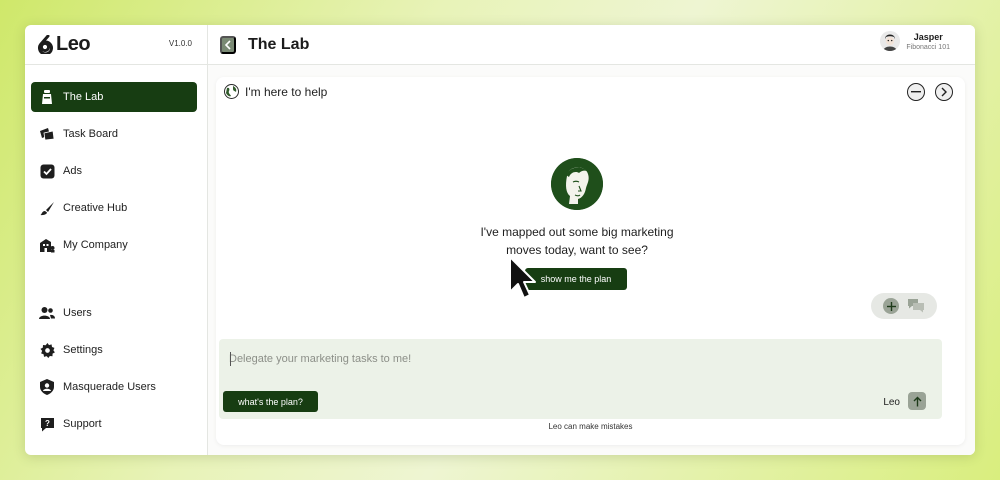 The image size is (1000, 480). Describe the element at coordinates (47, 350) in the screenshot. I see `gear-icon` at that location.